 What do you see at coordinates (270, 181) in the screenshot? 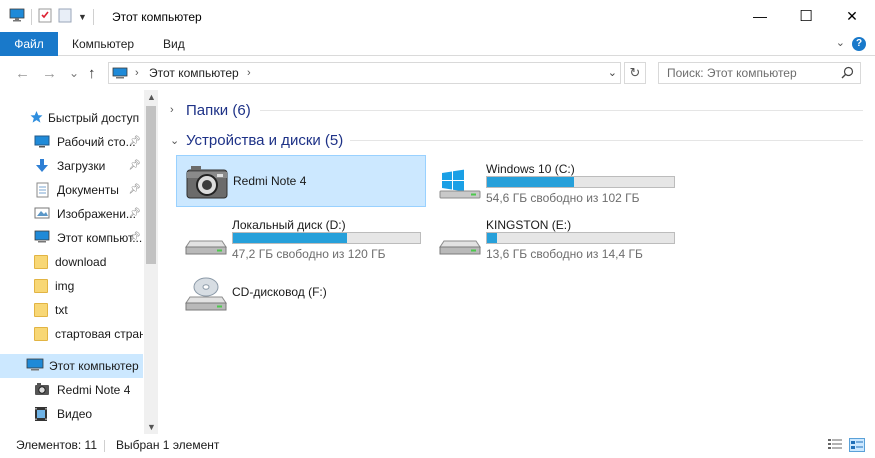
I see `device-name: Redmi Note 4` at bounding box center [270, 181].